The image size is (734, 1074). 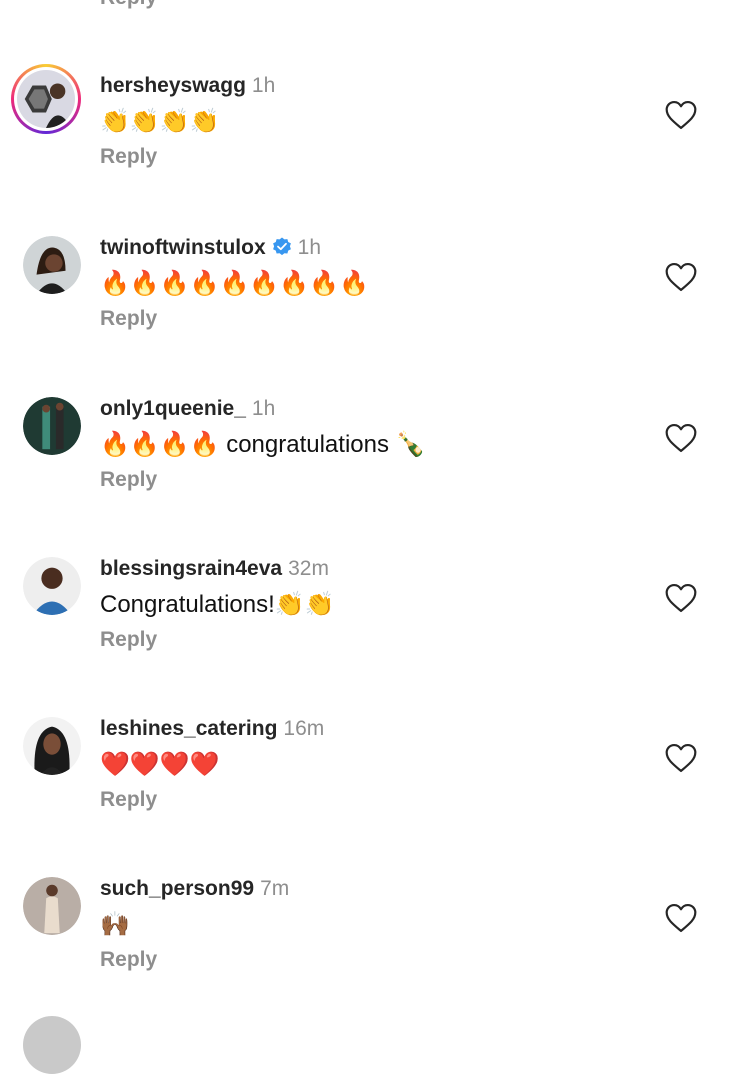 I want to click on comment-header: leshines_catering 16m, so click(x=212, y=729).